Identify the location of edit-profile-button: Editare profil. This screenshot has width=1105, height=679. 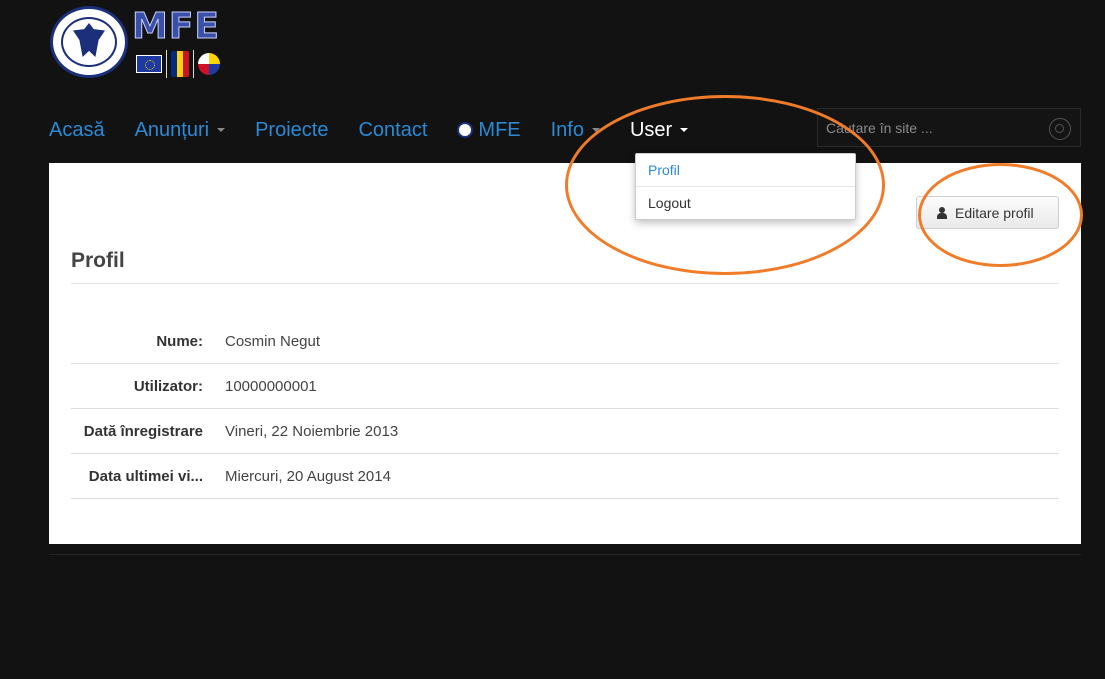
(987, 212).